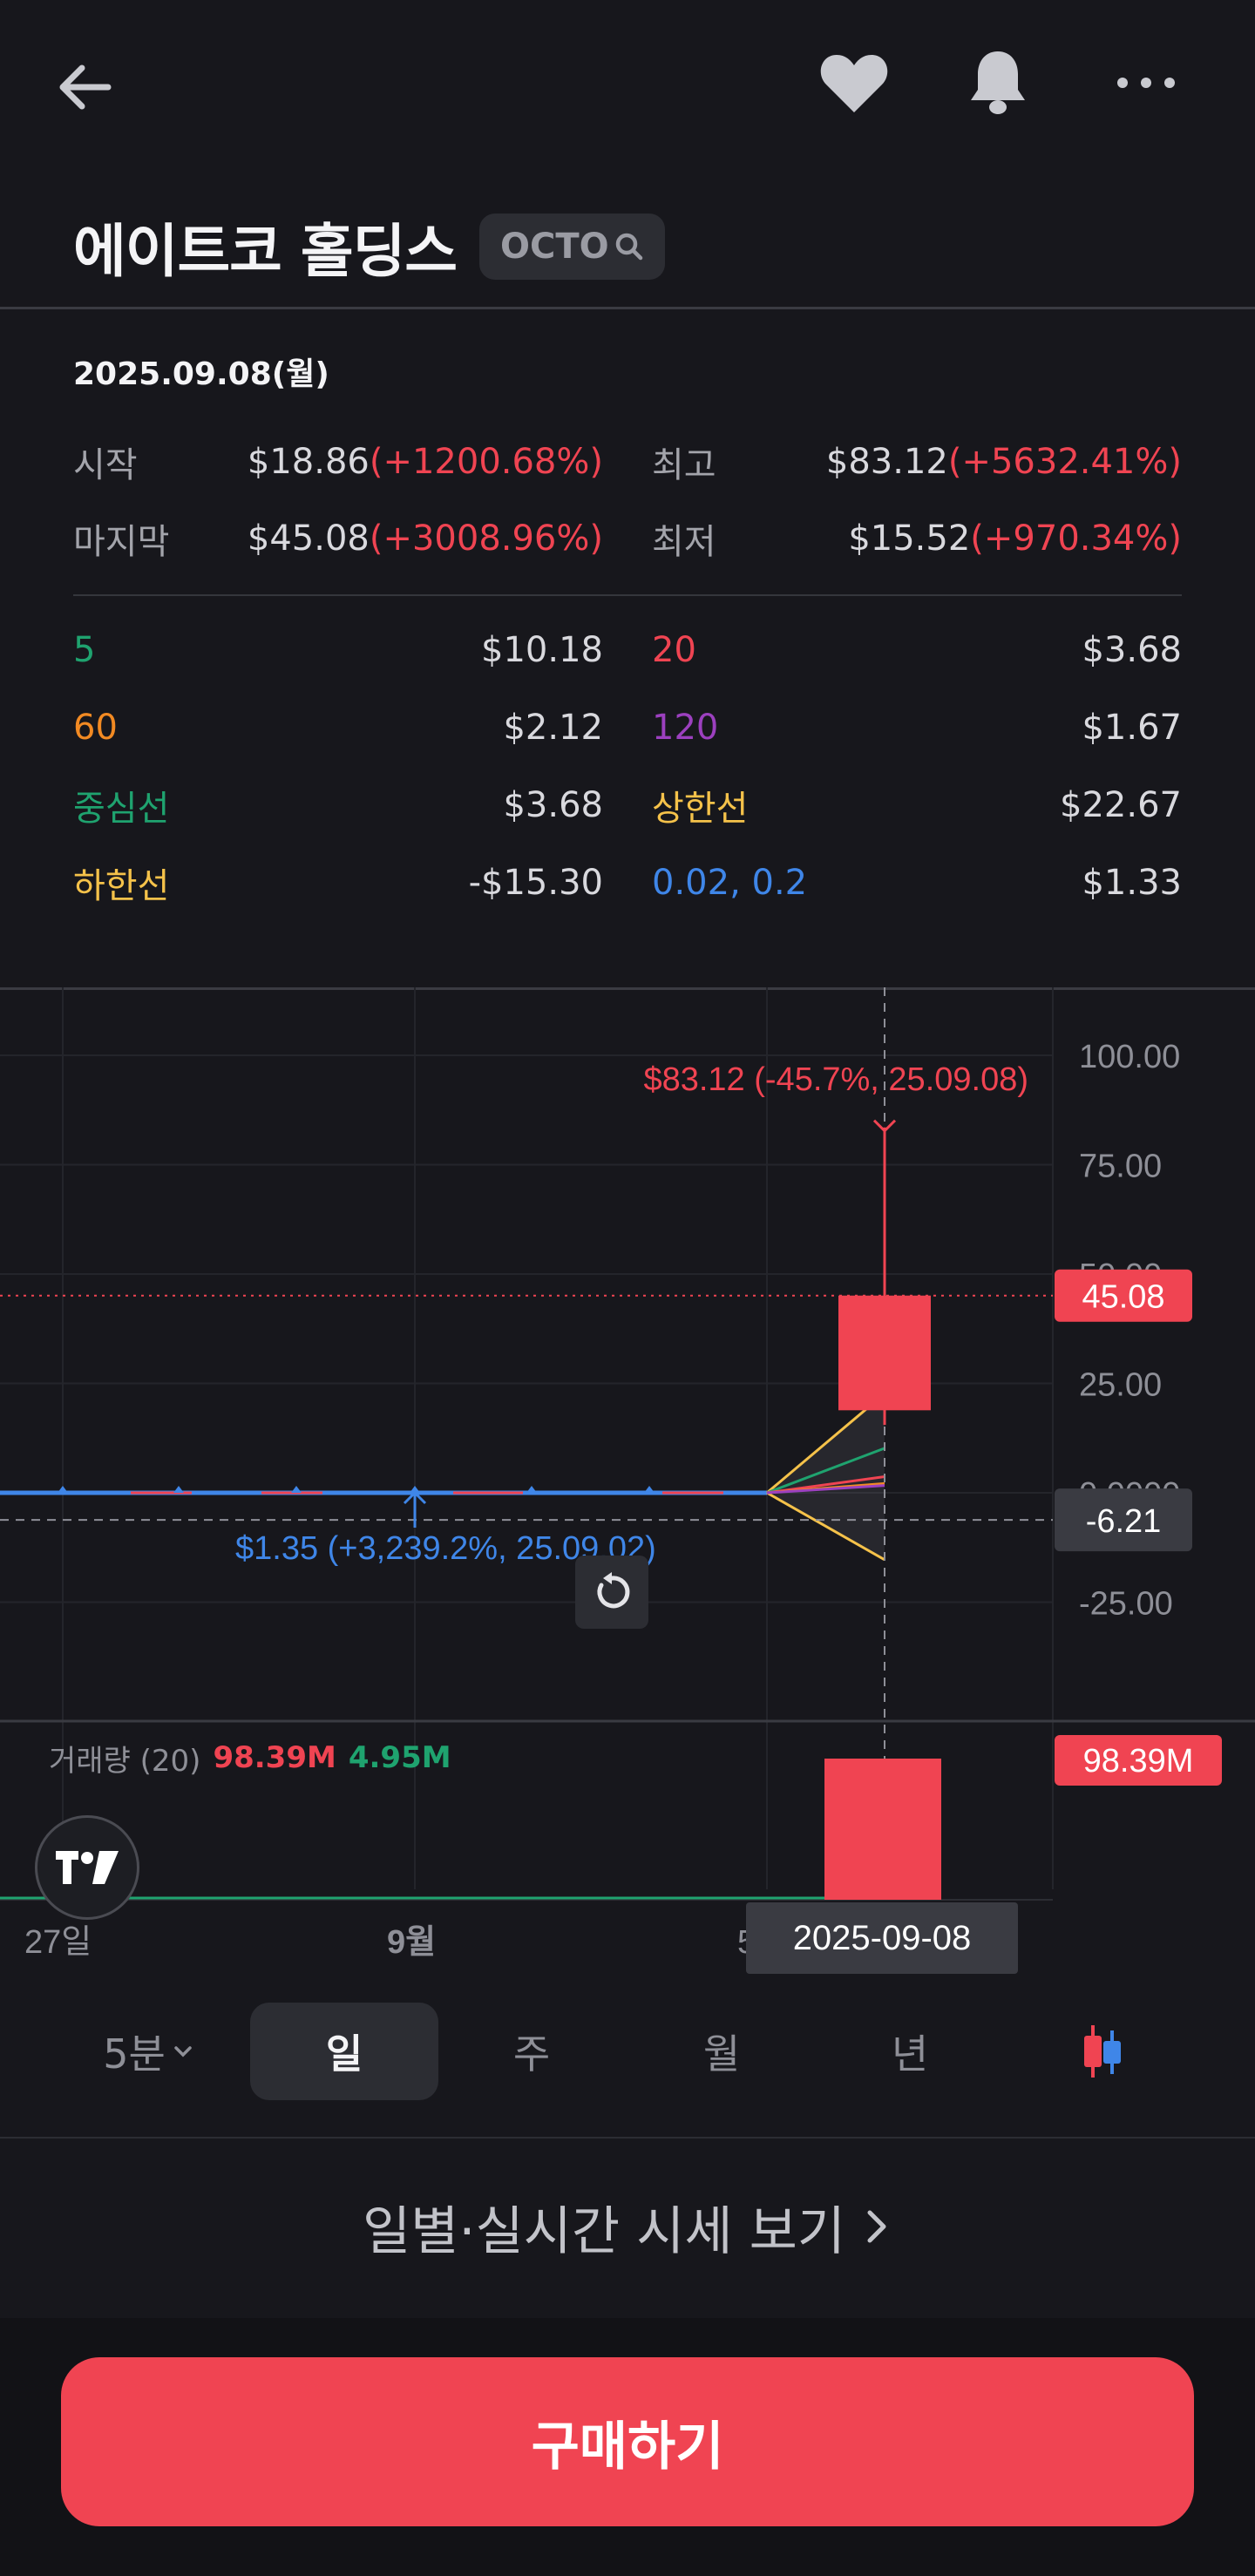 This screenshot has height=2576, width=1255. I want to click on indicator-ma120-value: $1.67, so click(917, 728).